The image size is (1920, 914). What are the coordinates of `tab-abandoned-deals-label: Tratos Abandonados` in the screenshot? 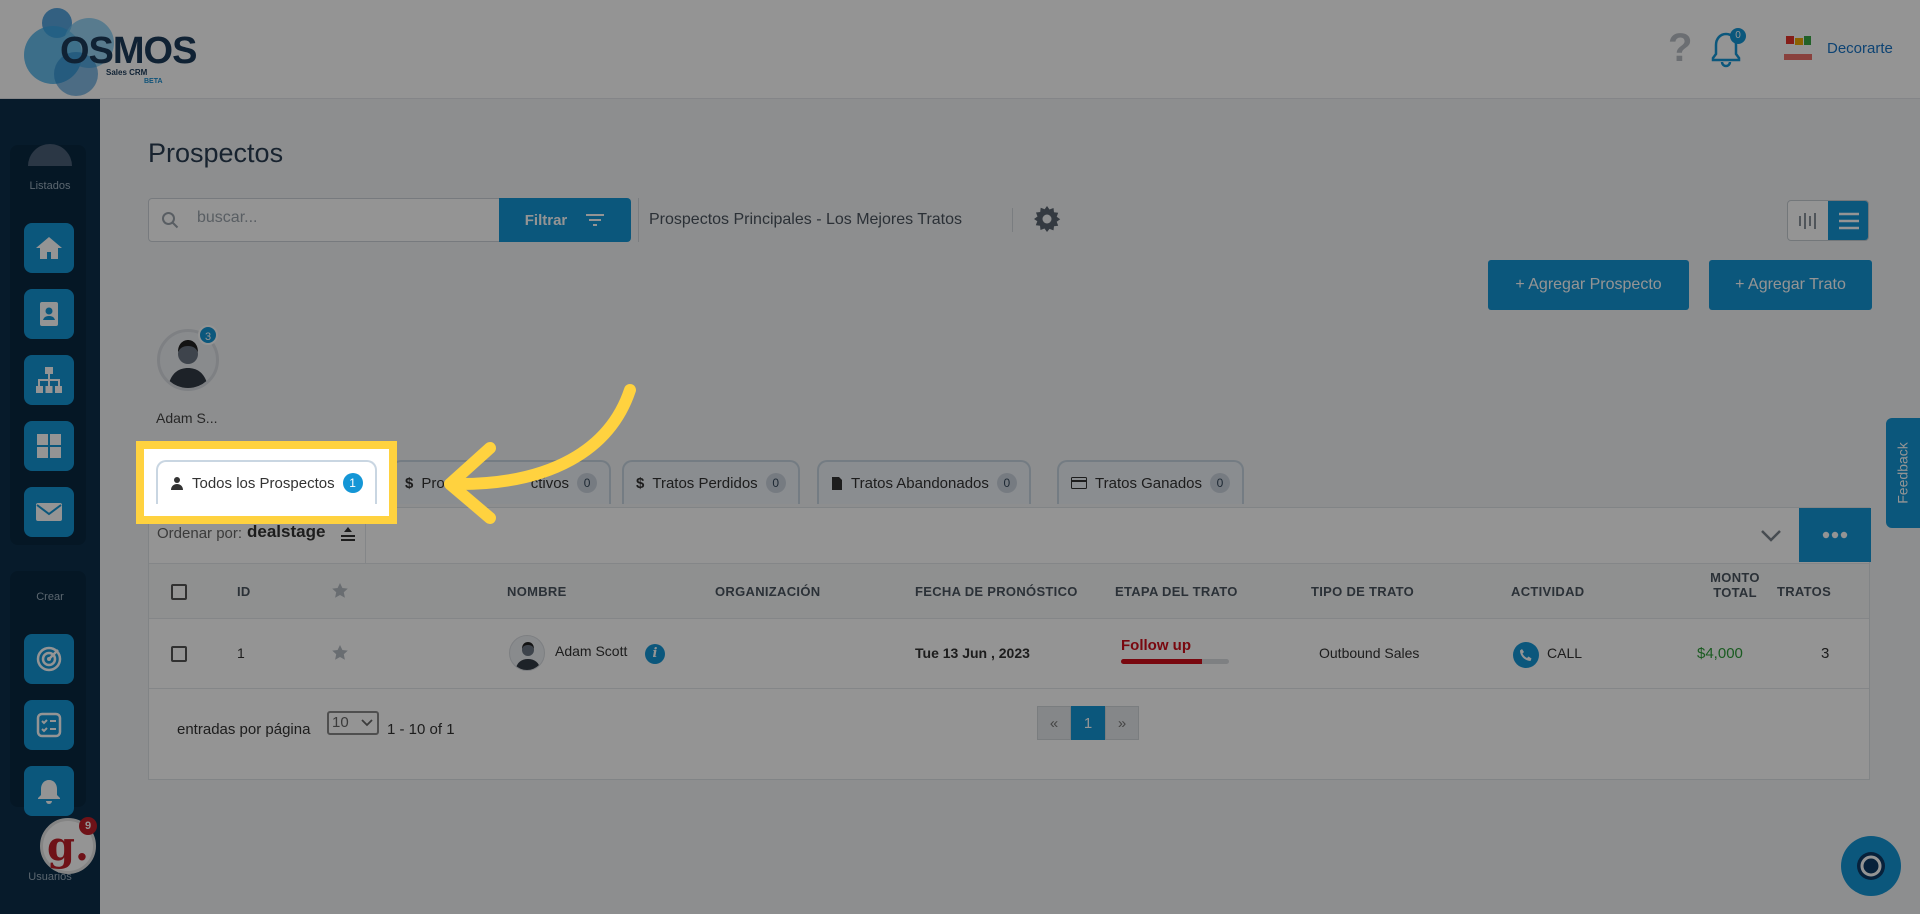 It's located at (920, 483).